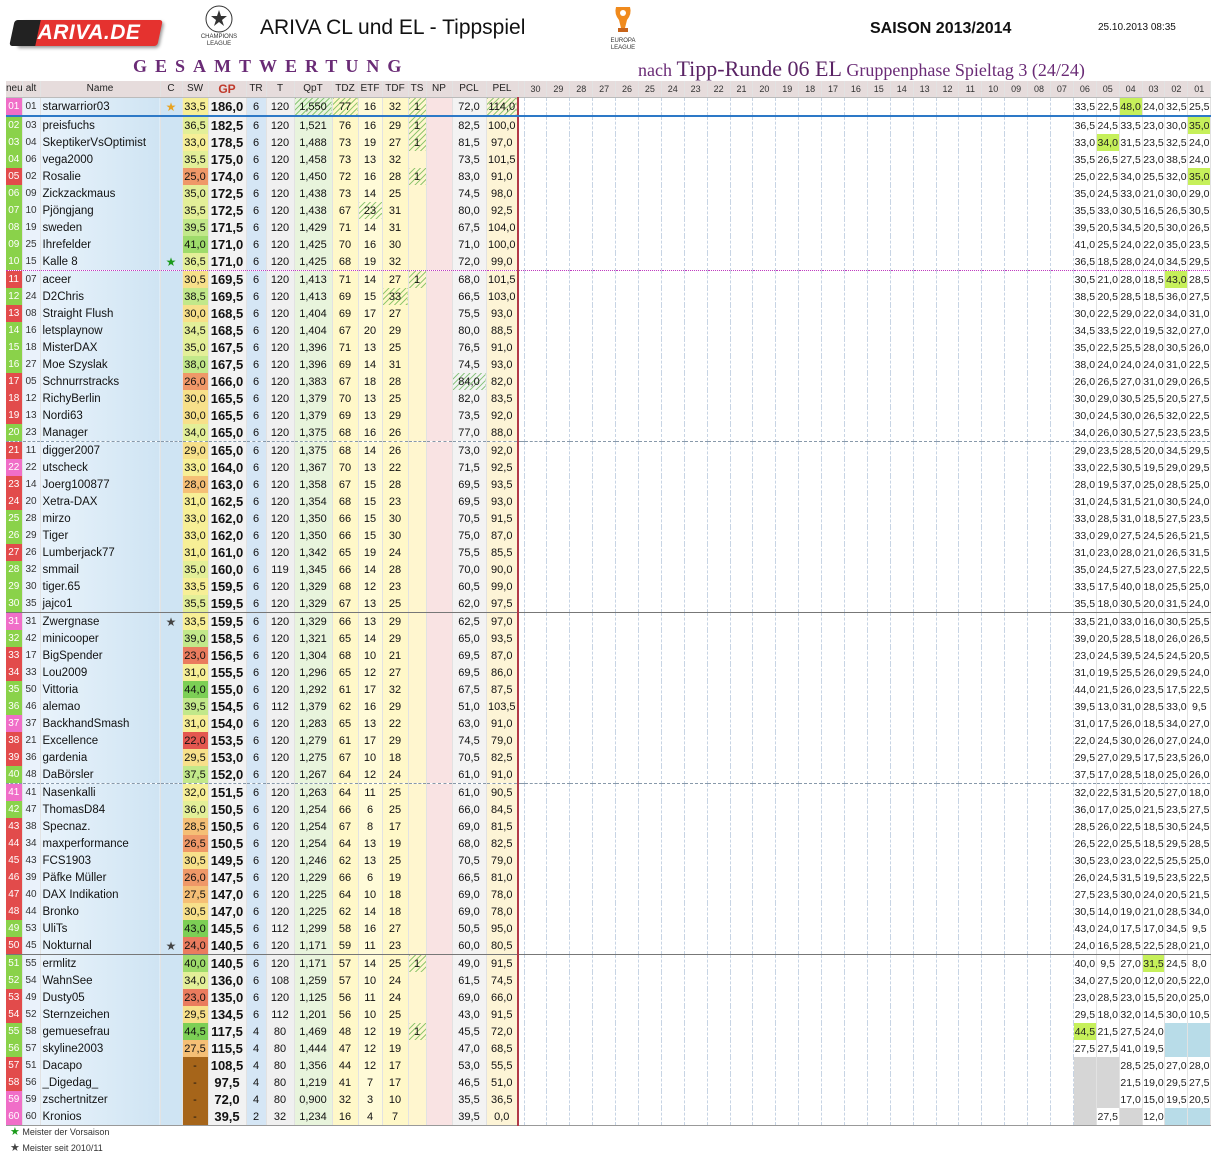  Describe the element at coordinates (256, 518) in the screenshot. I see `tipprunden: 6` at that location.